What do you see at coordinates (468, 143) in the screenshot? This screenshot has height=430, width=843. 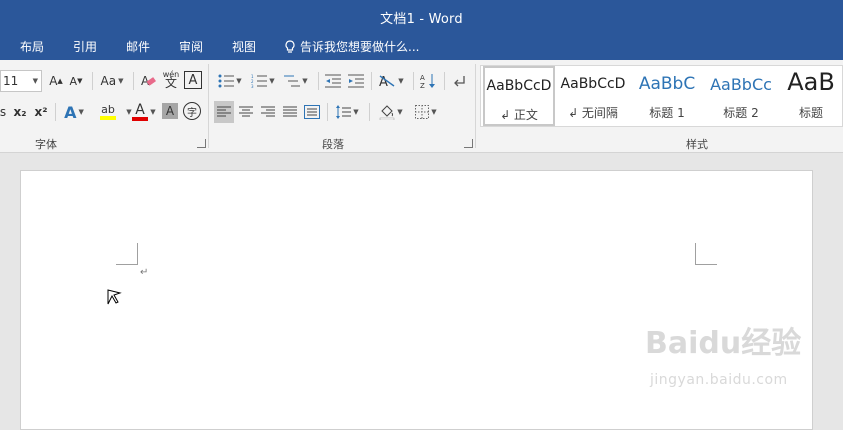 I see `paragraph-dialog-launcher-icon` at bounding box center [468, 143].